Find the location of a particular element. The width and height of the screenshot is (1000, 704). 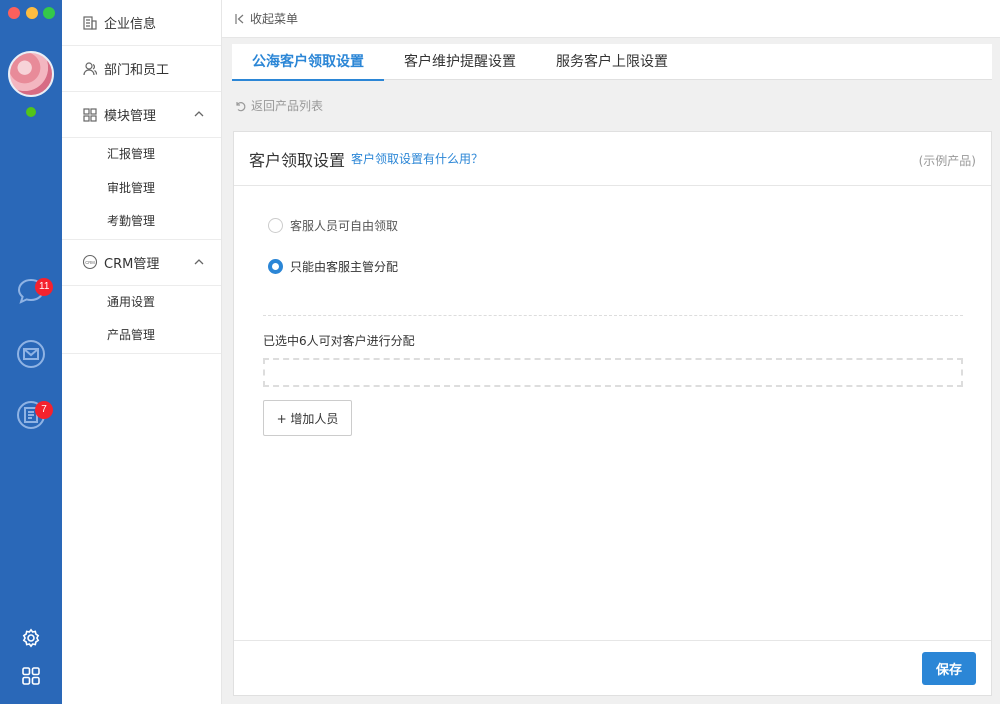

modules-submenu: 汇报管理 审批管理 考勤管理 is located at coordinates (141, 189).